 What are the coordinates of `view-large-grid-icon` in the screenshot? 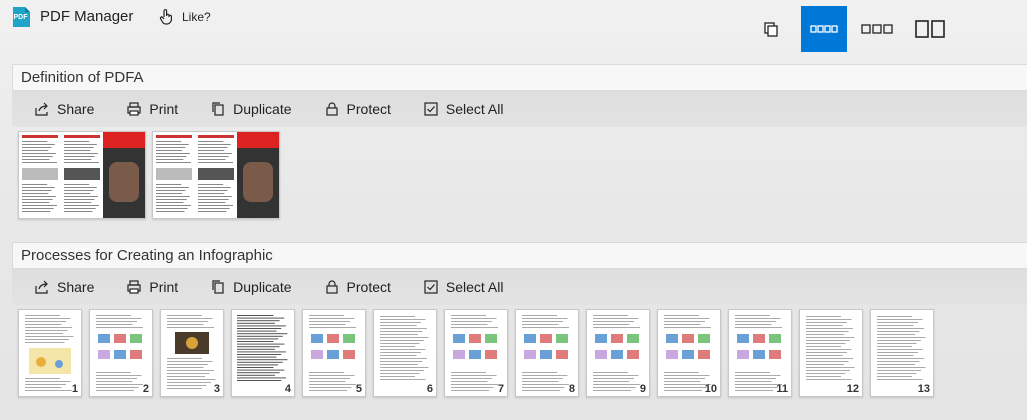 It's located at (930, 29).